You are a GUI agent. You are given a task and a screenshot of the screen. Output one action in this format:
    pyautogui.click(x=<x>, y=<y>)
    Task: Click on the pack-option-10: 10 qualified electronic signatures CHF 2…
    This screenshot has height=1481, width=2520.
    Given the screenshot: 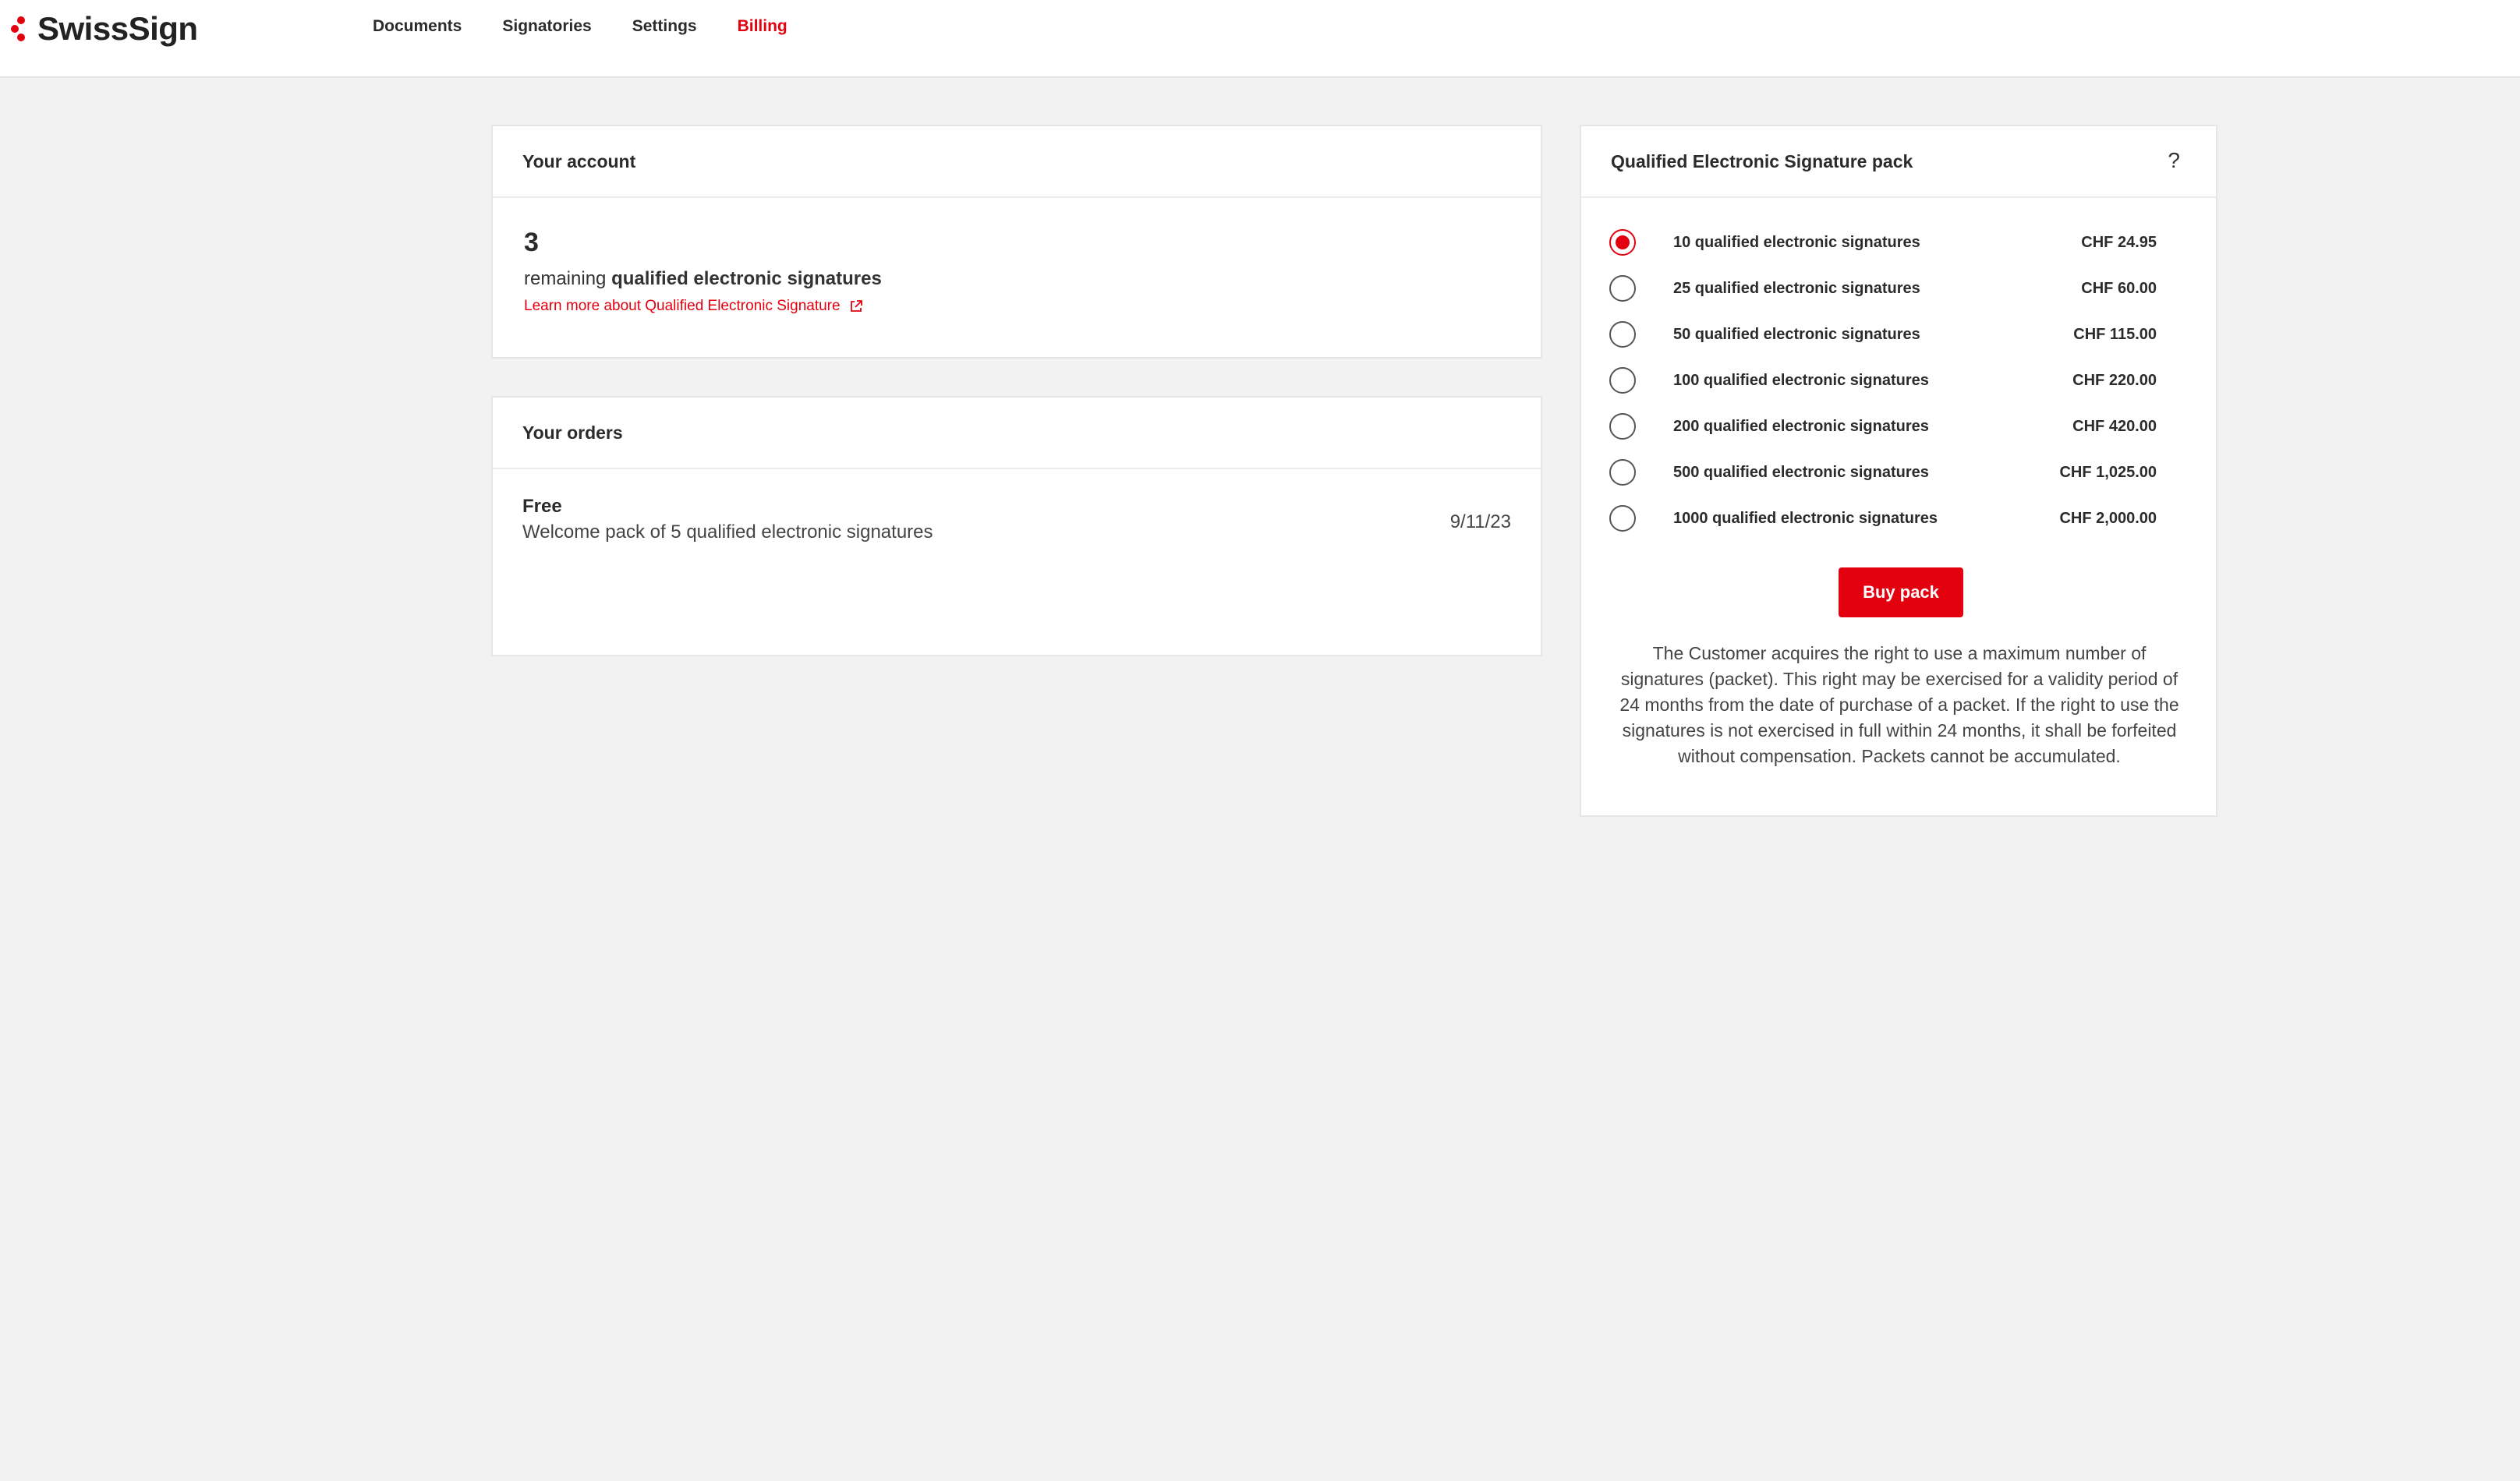 What is the action you would take?
    pyautogui.click(x=1899, y=249)
    